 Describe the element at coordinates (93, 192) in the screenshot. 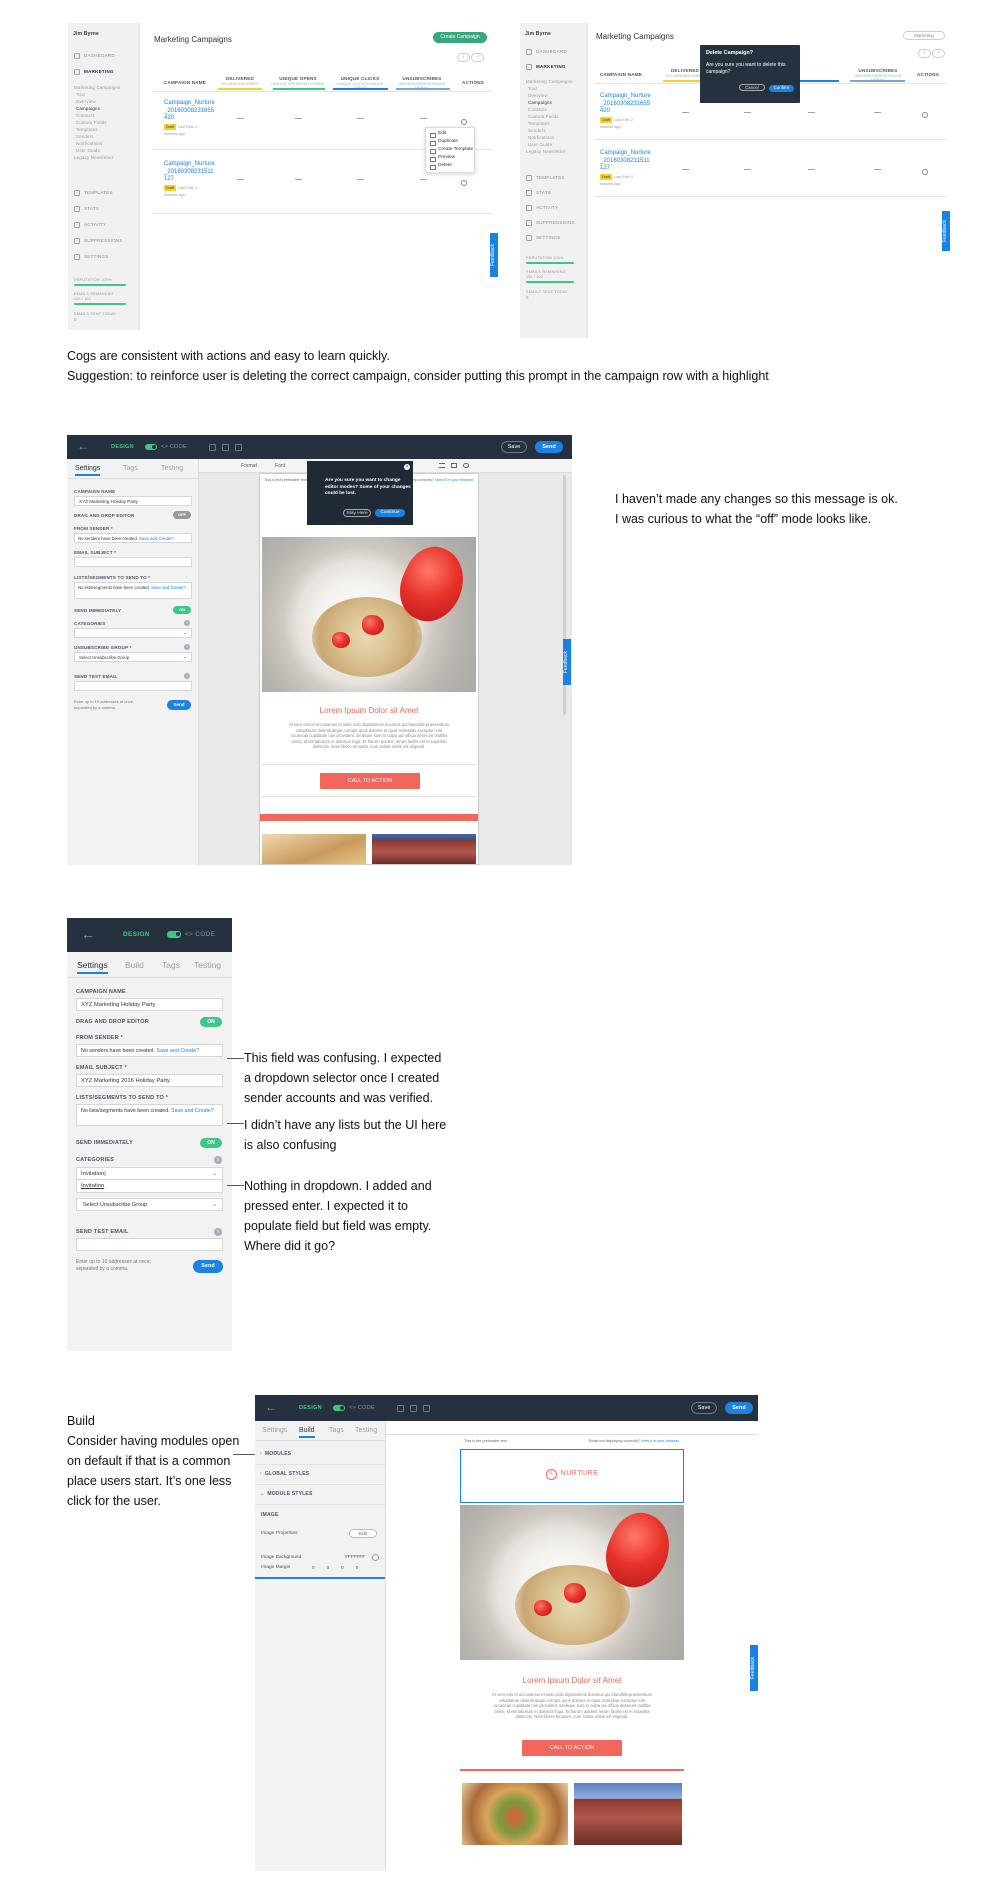

I see `nav-templates: Templates` at that location.